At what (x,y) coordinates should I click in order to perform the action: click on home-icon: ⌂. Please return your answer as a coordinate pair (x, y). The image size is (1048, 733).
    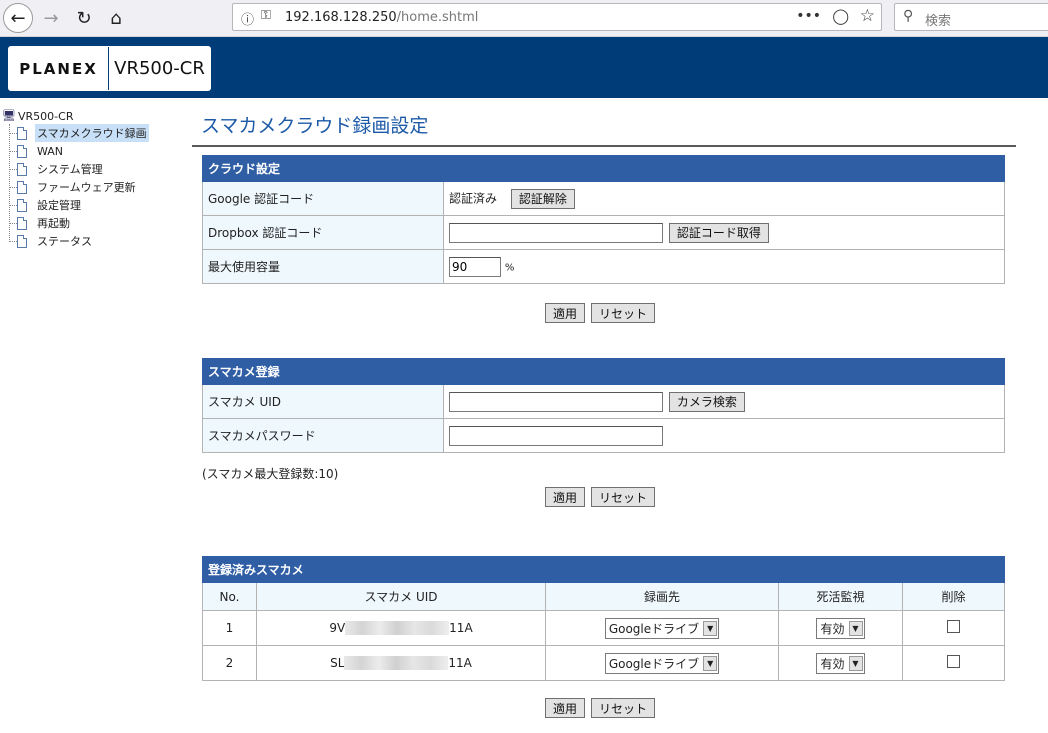
    Looking at the image, I should click on (116, 18).